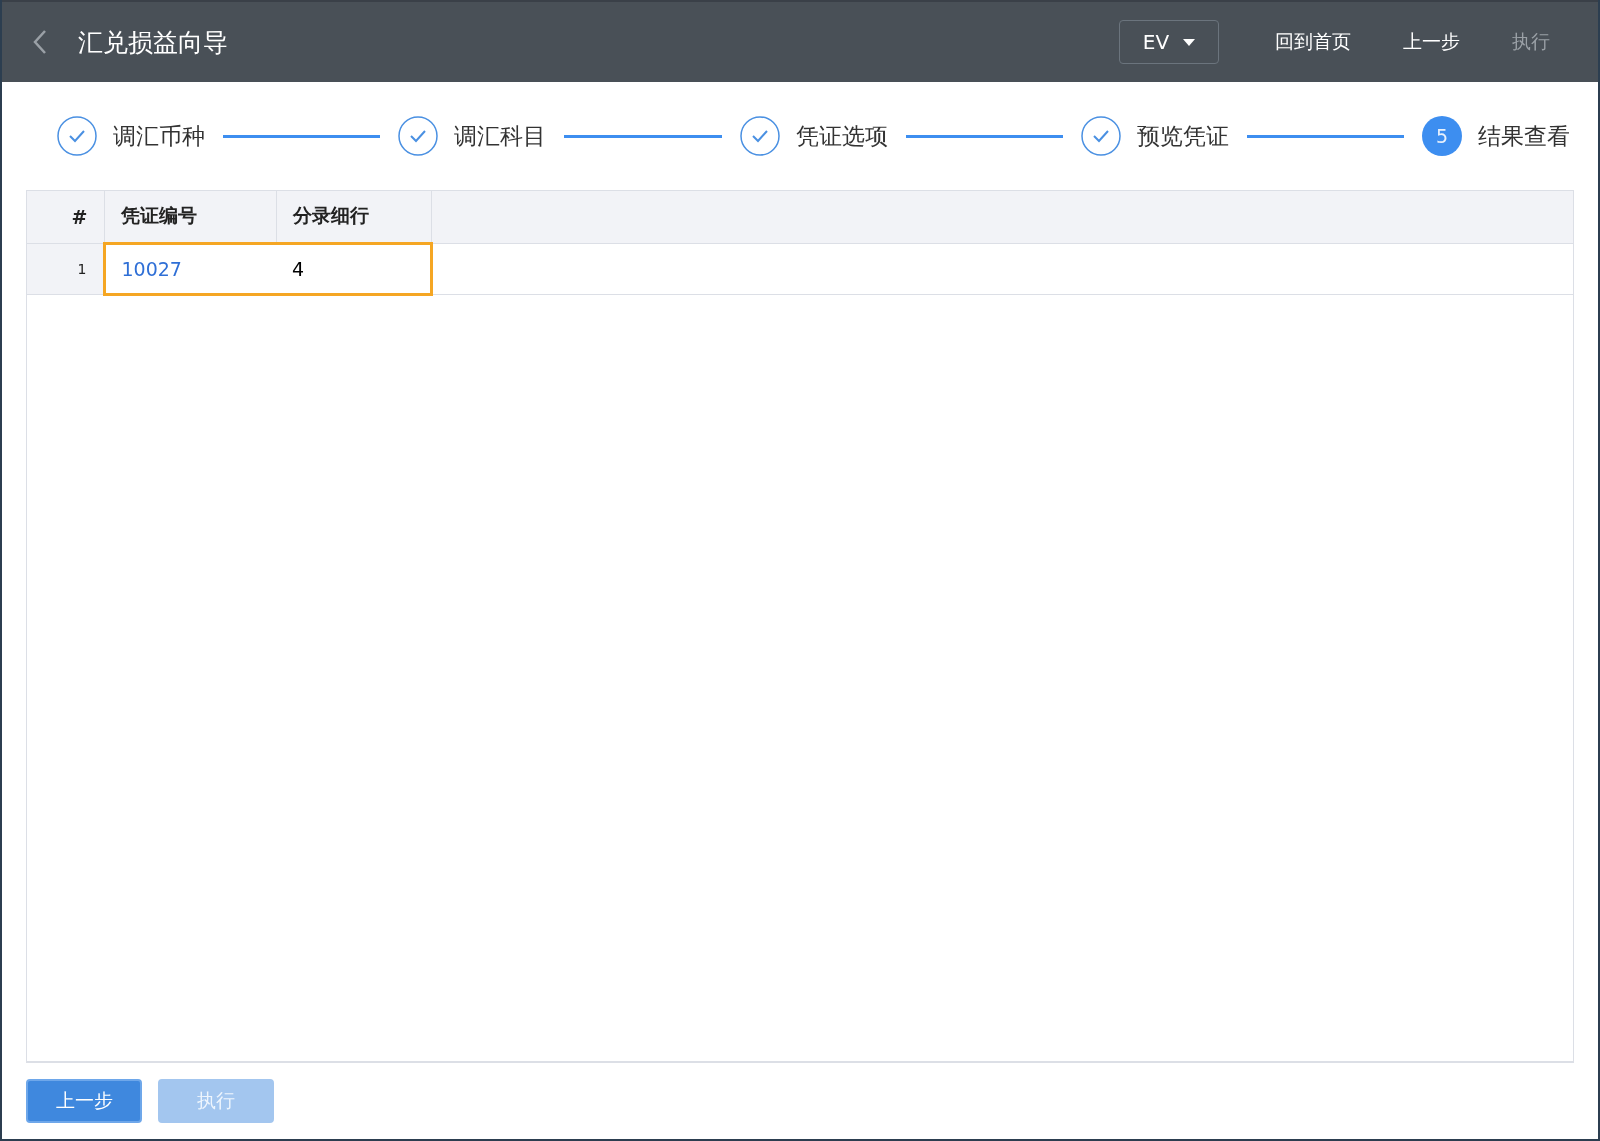 The image size is (1600, 1141). What do you see at coordinates (65, 268) in the screenshot?
I see `row-number: 1` at bounding box center [65, 268].